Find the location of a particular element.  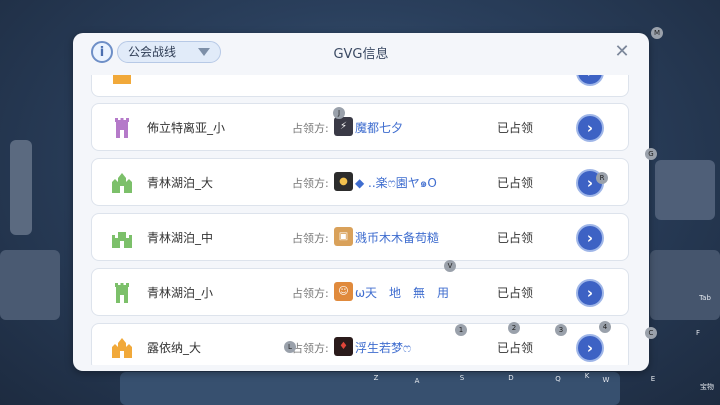

guild-emblem-icon: ● is located at coordinates (343, 181).